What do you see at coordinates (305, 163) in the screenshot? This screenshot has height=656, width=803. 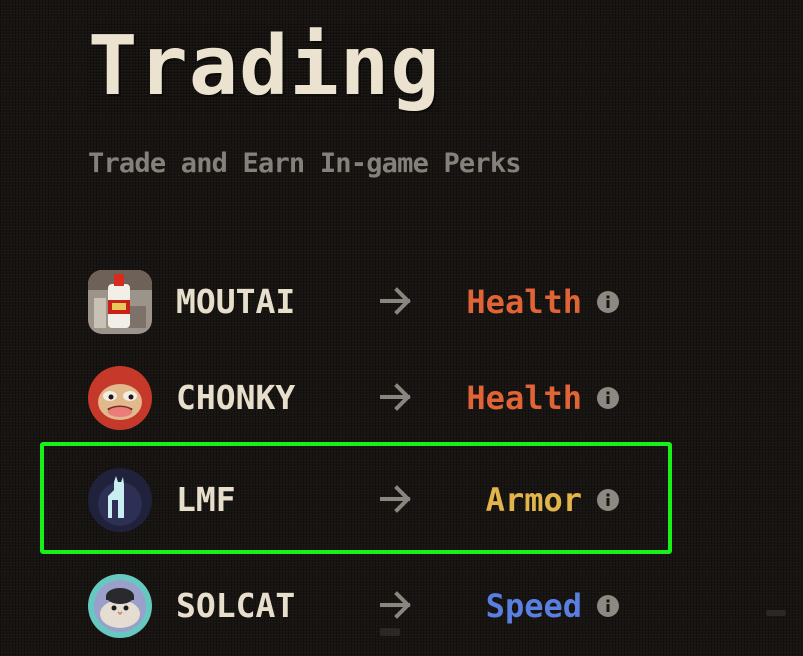 I see `page-subtitle: Trade and Earn In-game Perks` at bounding box center [305, 163].